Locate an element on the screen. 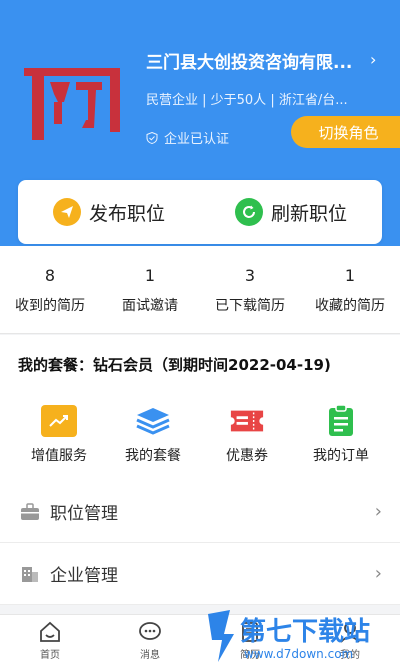 The image size is (400, 666). stat-received-resumes: 8 收到的简历 is located at coordinates (50, 289).